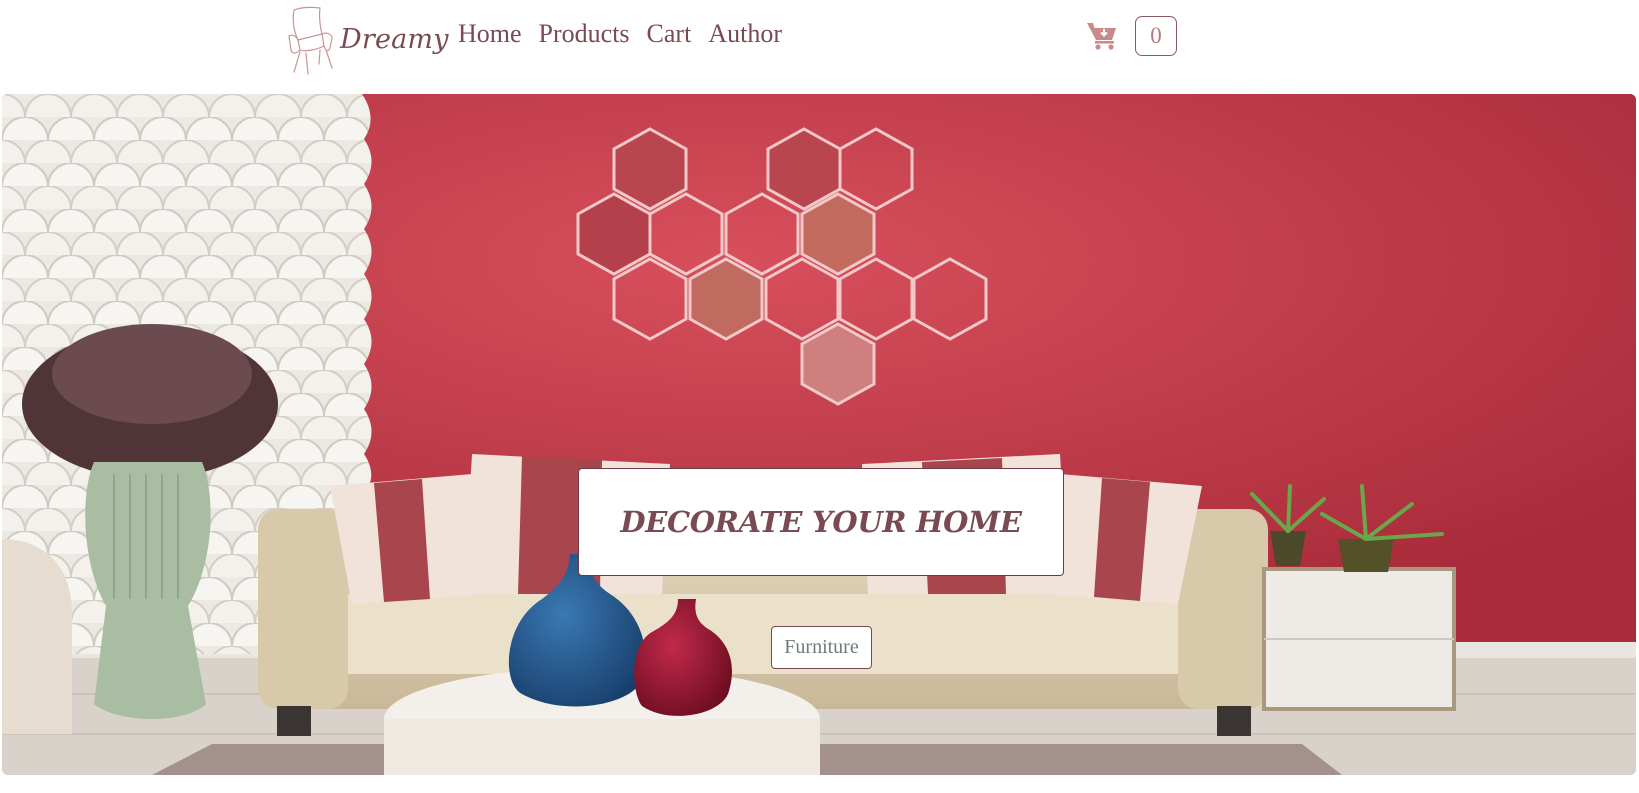 Image resolution: width=1639 pixels, height=793 pixels. Describe the element at coordinates (1156, 36) in the screenshot. I see `cart-count-badge: 0` at that location.